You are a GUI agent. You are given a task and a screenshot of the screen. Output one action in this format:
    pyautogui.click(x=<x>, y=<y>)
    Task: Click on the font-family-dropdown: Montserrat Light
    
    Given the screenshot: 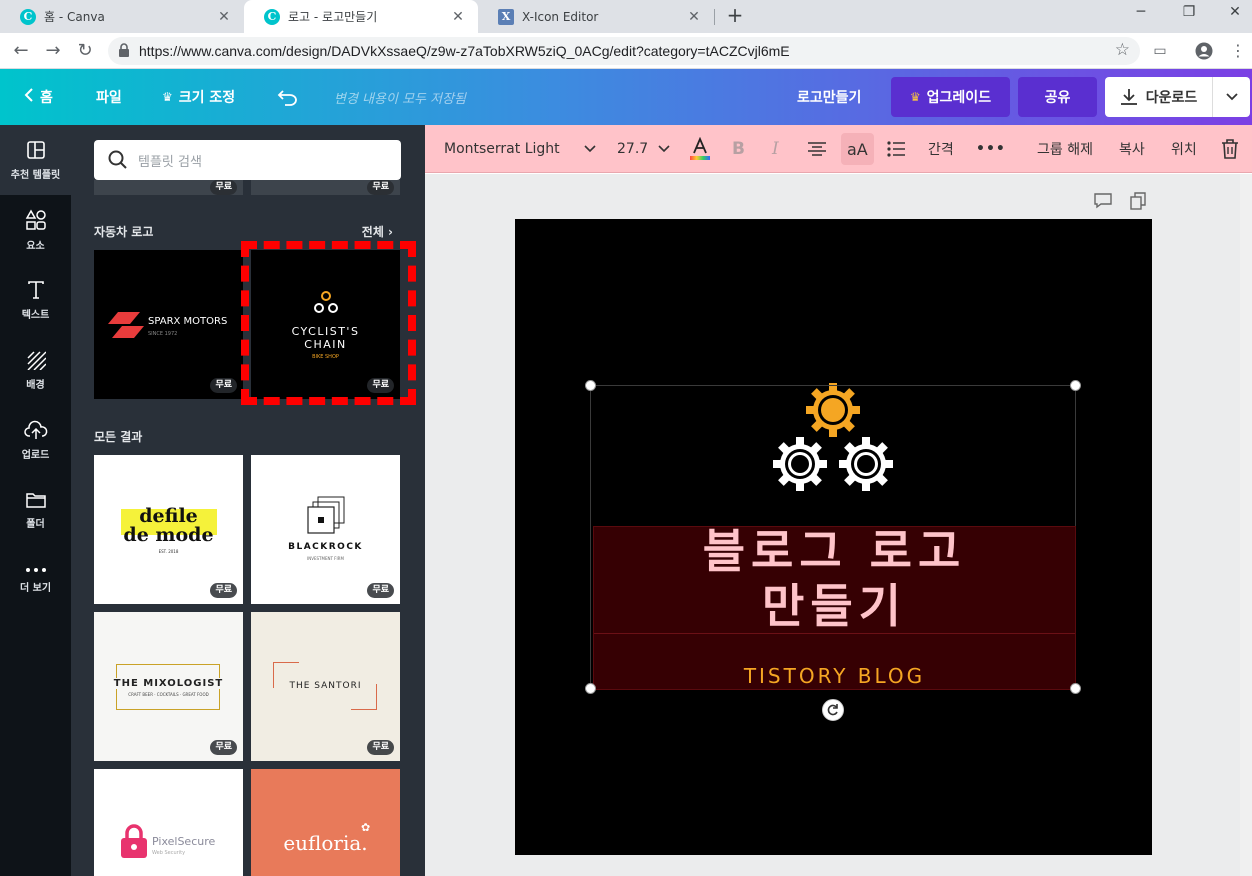 What is the action you would take?
    pyautogui.click(x=520, y=149)
    